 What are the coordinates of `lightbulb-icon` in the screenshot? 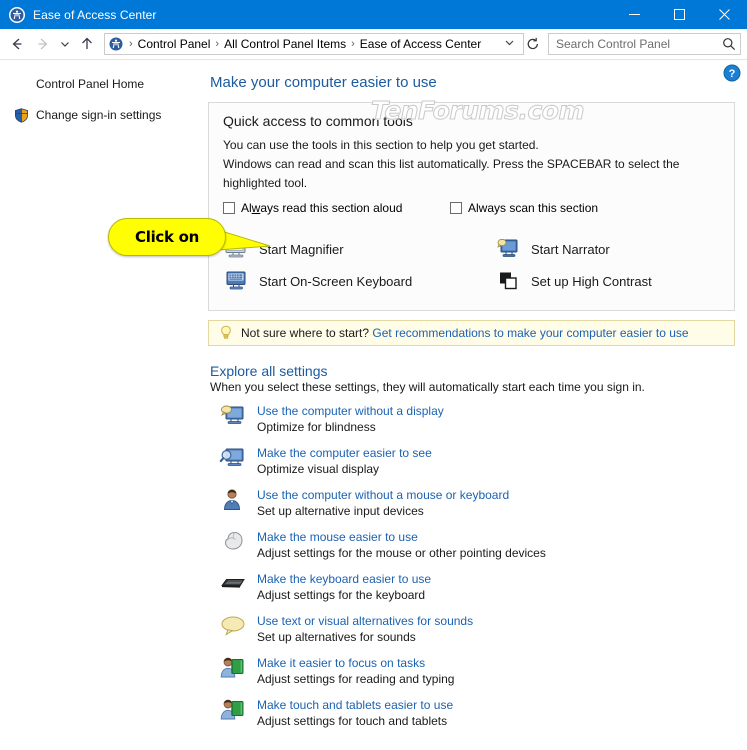 It's located at (226, 333).